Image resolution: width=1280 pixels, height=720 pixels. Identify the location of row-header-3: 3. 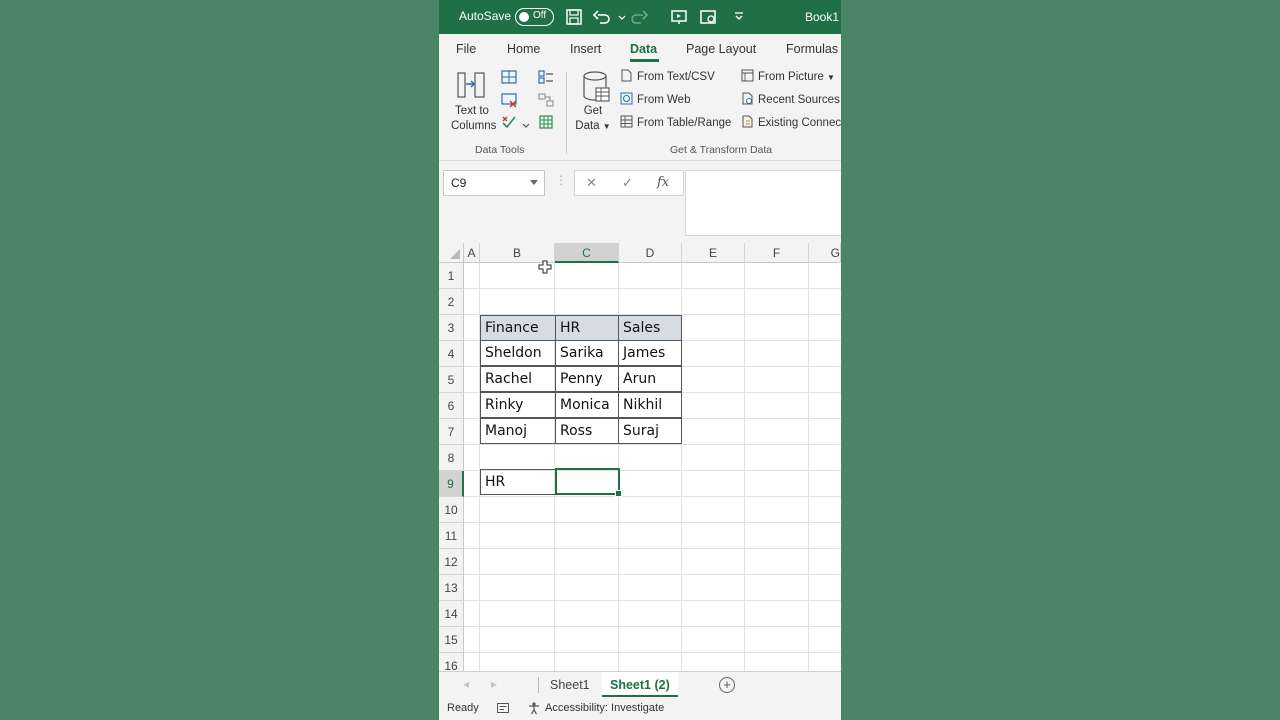
(451, 328).